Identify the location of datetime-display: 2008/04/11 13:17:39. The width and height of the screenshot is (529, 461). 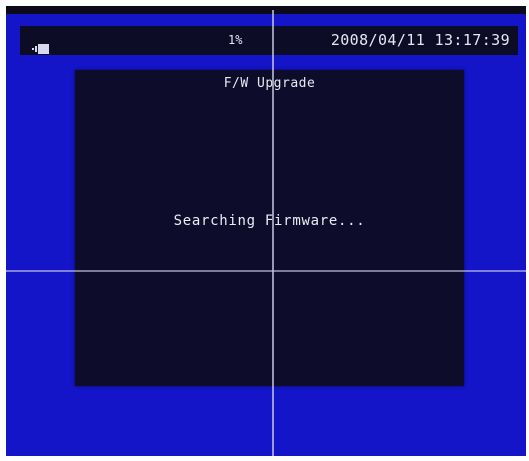
(420, 40).